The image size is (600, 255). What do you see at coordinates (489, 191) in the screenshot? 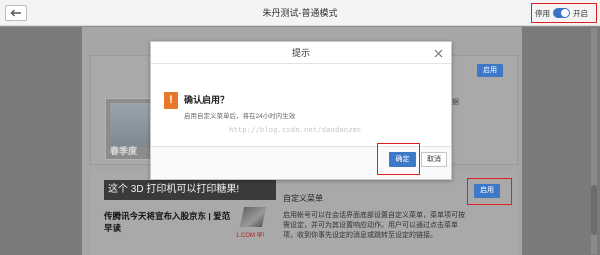
I see `highlight-box-enable` at bounding box center [489, 191].